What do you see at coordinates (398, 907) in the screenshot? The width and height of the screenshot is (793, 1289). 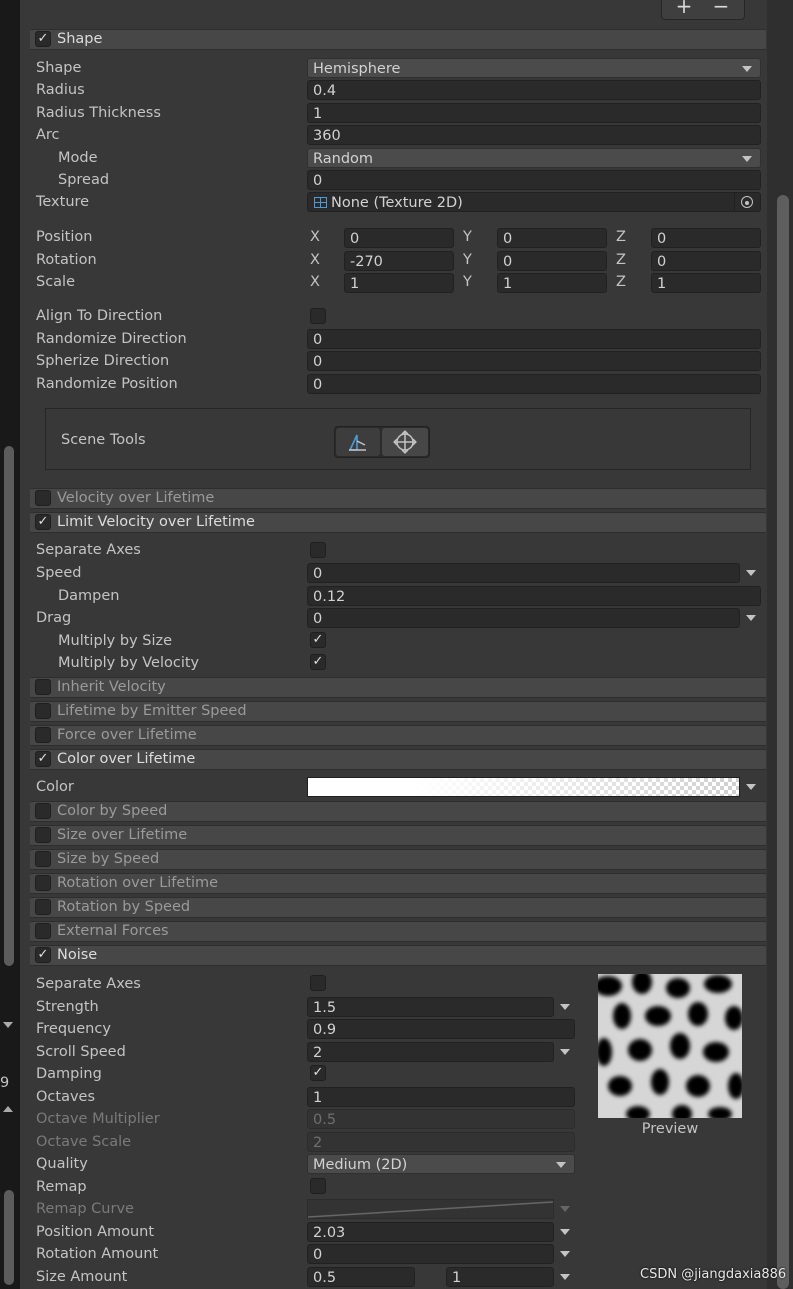 I see `module-header-rotation-by-speed: Rotation by Speed` at bounding box center [398, 907].